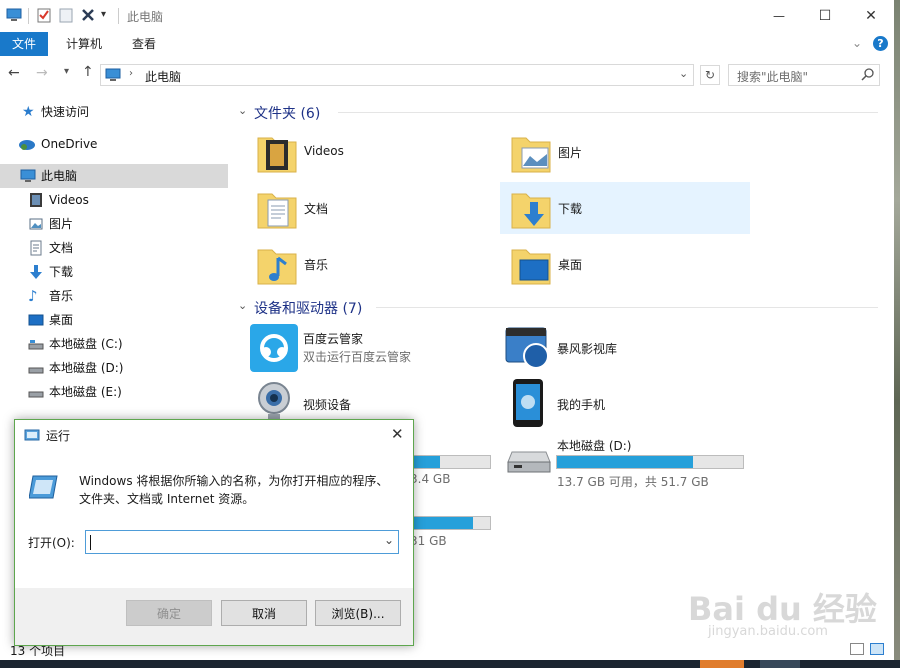 Image resolution: width=900 pixels, height=668 pixels. Describe the element at coordinates (773, 77) in the screenshot. I see `search-placeholder: 搜索"此电脑"` at that location.